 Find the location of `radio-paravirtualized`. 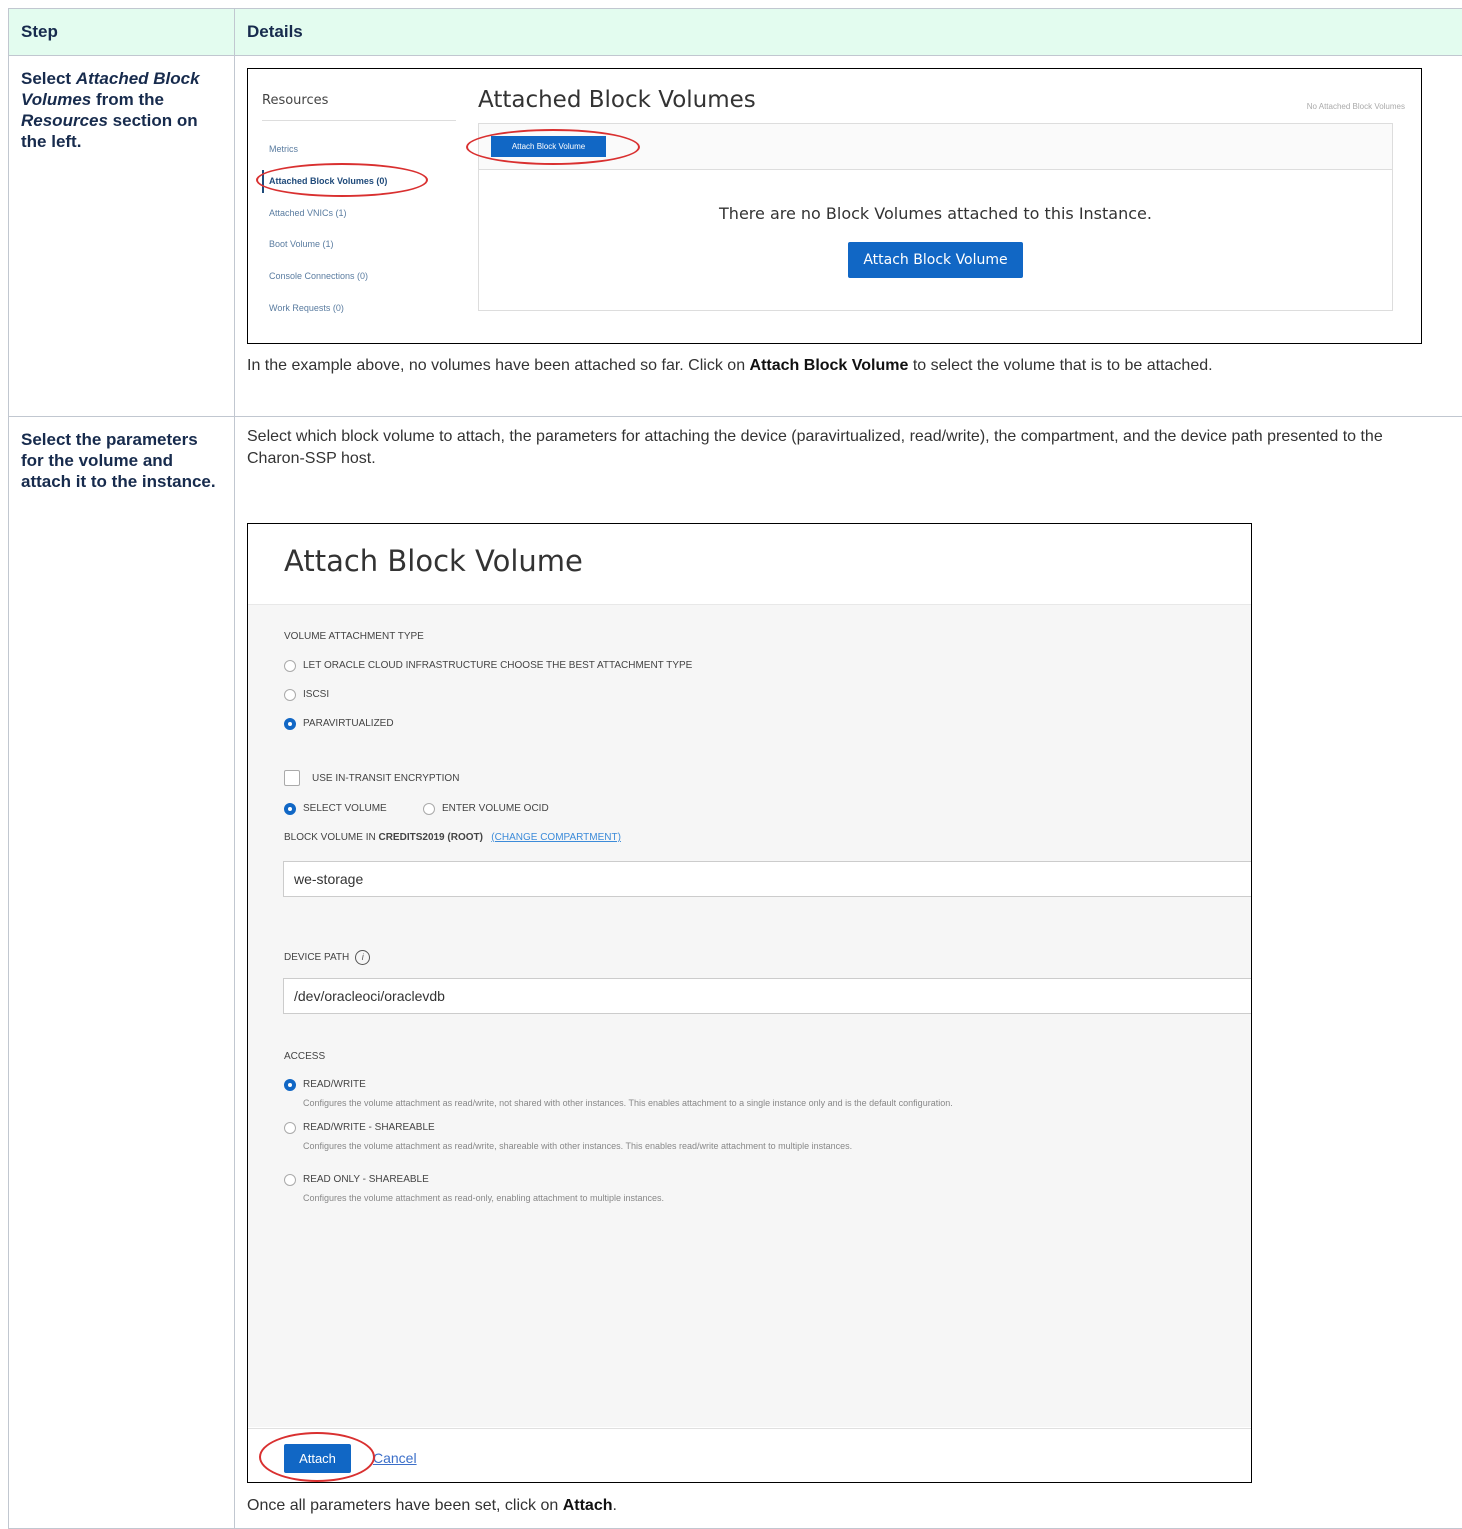

radio-paravirtualized is located at coordinates (290, 724).